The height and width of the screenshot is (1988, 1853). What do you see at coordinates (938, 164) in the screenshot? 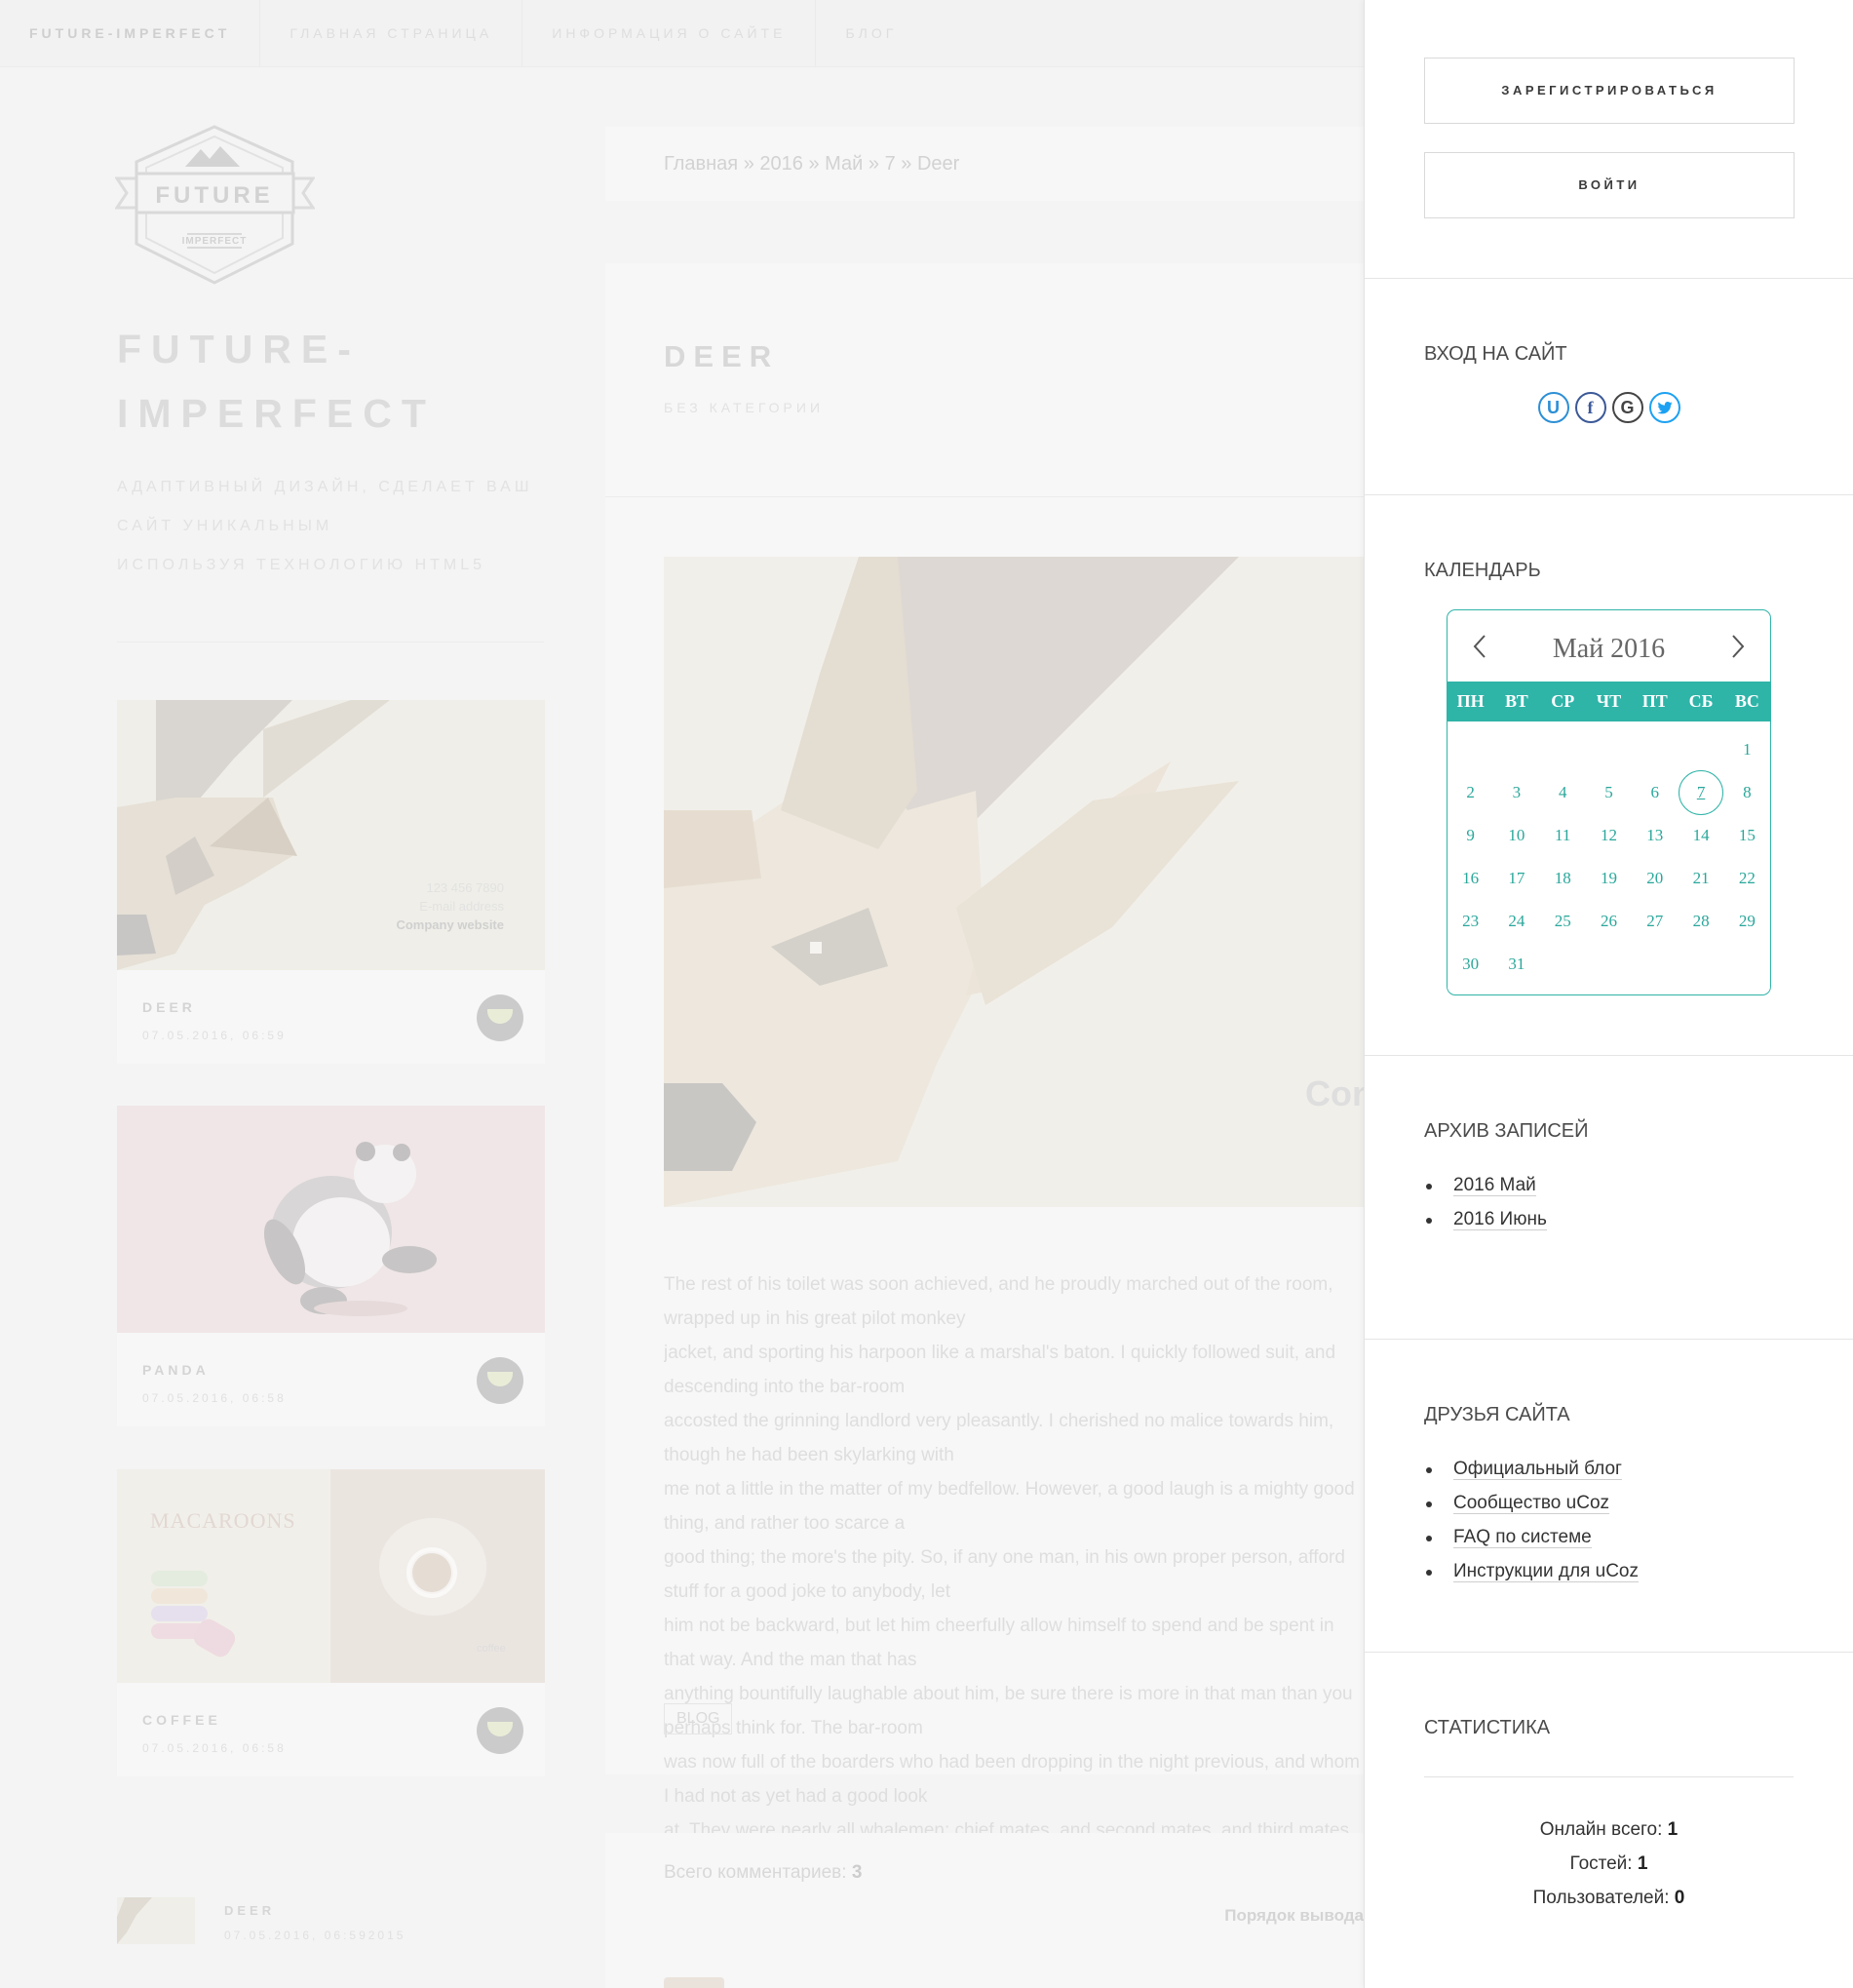
I see `breadcrumb-current: Deer` at bounding box center [938, 164].